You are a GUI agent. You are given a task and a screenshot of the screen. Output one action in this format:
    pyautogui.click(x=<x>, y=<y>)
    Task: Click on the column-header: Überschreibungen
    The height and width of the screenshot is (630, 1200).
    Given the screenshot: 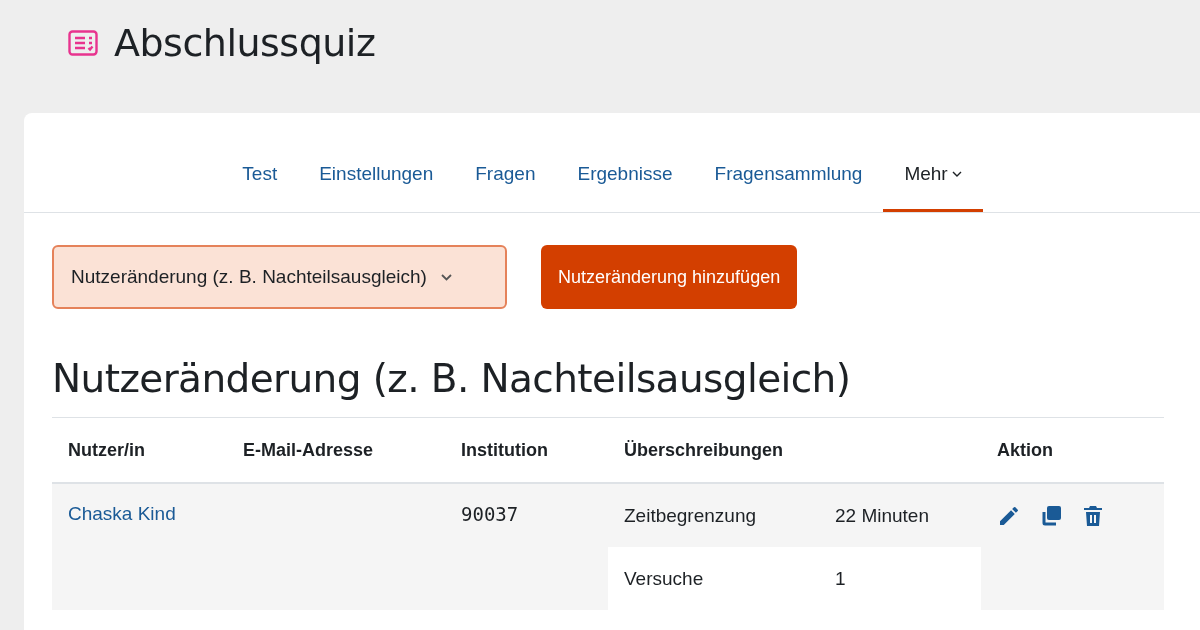 What is the action you would take?
    pyautogui.click(x=704, y=449)
    